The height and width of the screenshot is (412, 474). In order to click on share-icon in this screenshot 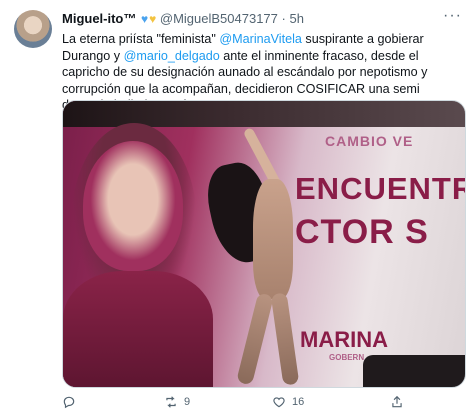, I will do `click(397, 401)`.